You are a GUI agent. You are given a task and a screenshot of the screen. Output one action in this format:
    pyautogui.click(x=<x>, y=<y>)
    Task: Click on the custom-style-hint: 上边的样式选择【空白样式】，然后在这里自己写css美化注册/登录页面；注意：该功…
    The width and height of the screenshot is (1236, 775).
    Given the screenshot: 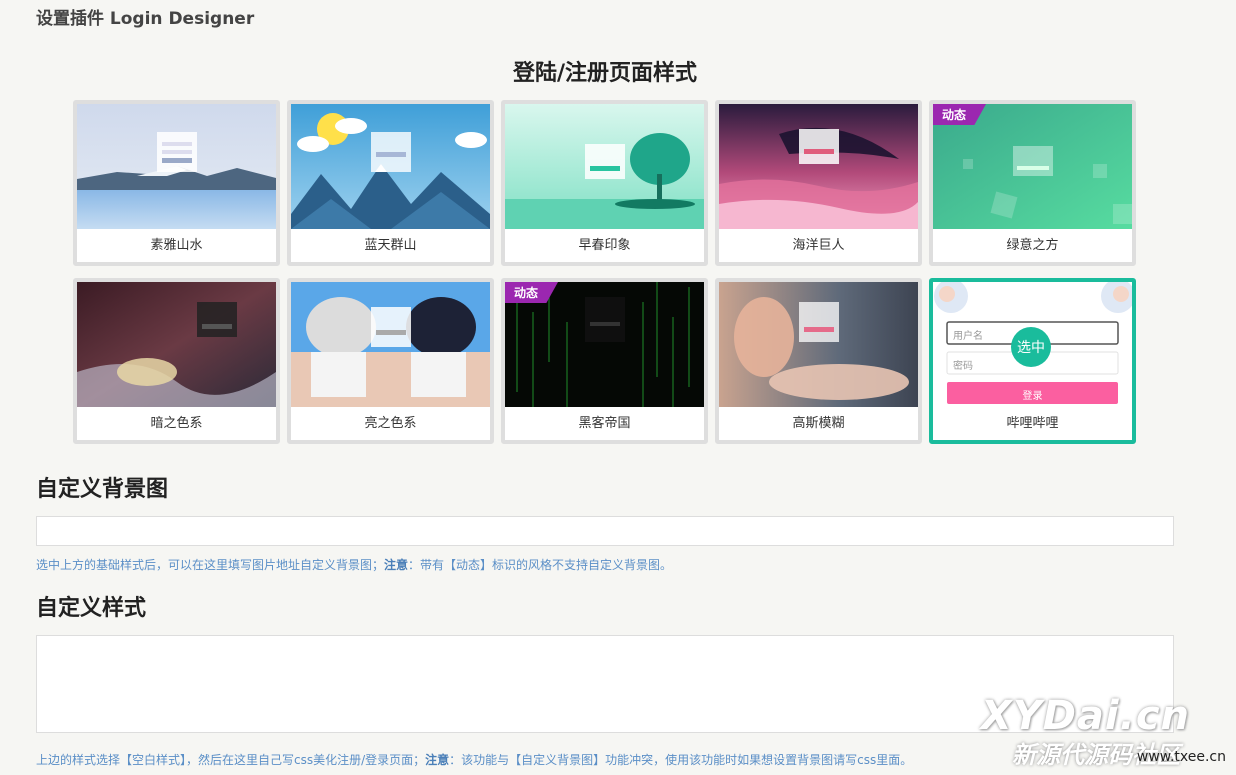 What is the action you would take?
    pyautogui.click(x=474, y=759)
    